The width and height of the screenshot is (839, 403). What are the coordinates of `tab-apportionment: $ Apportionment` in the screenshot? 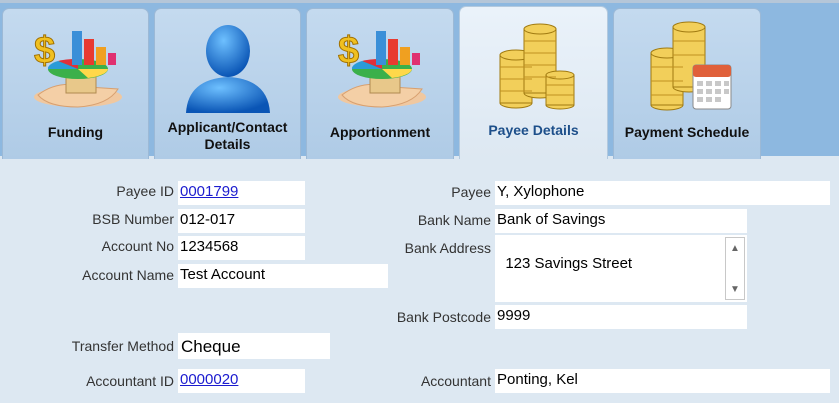 It's located at (380, 83).